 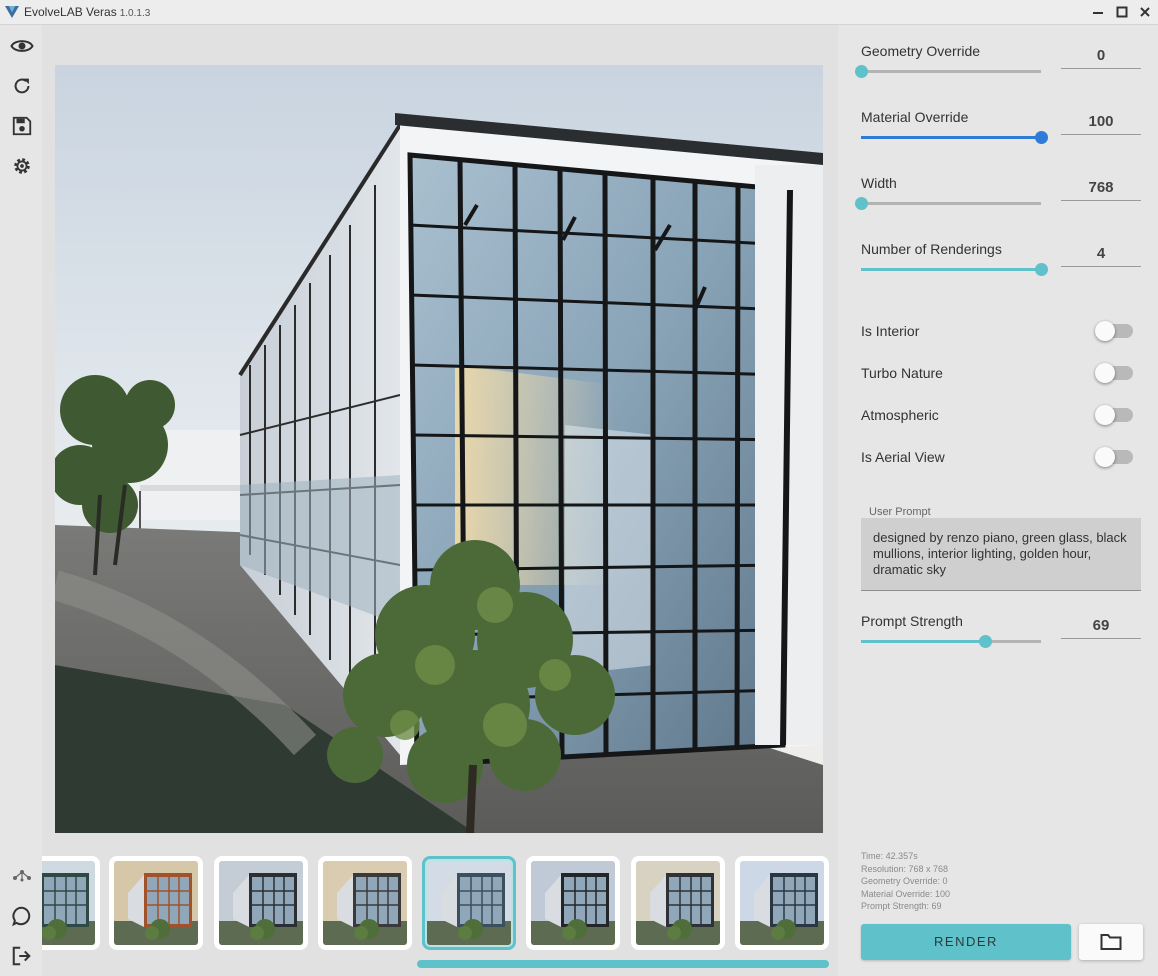 I want to click on app-version: 1.0.1.3, so click(x=135, y=13).